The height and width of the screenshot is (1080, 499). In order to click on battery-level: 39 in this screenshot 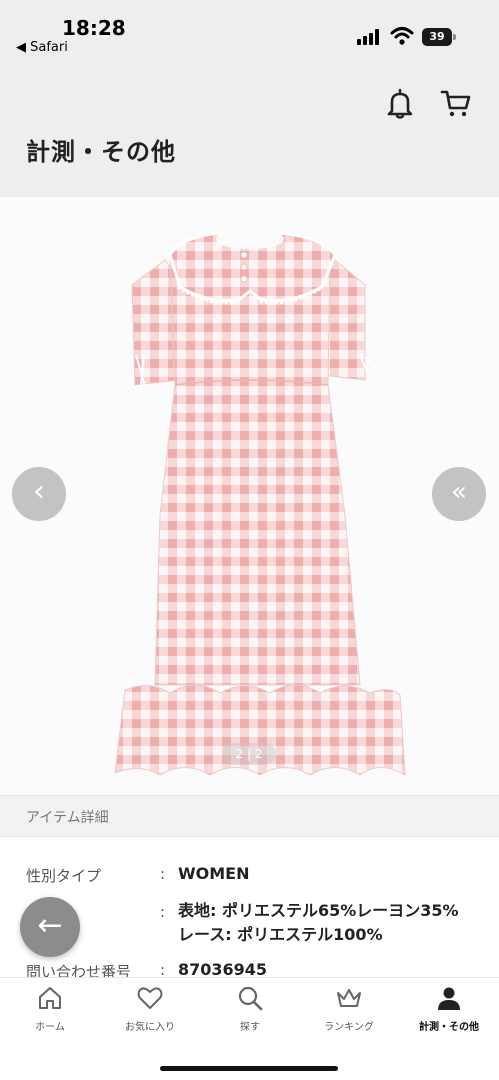, I will do `click(437, 37)`.